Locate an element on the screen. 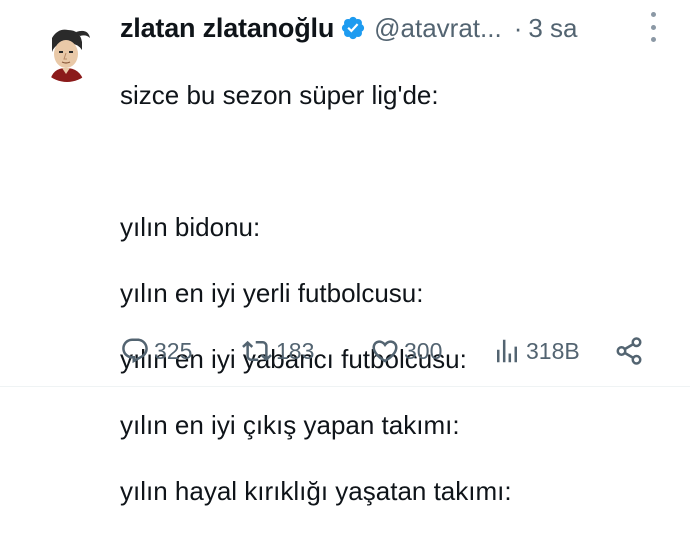  share-icon is located at coordinates (629, 351).